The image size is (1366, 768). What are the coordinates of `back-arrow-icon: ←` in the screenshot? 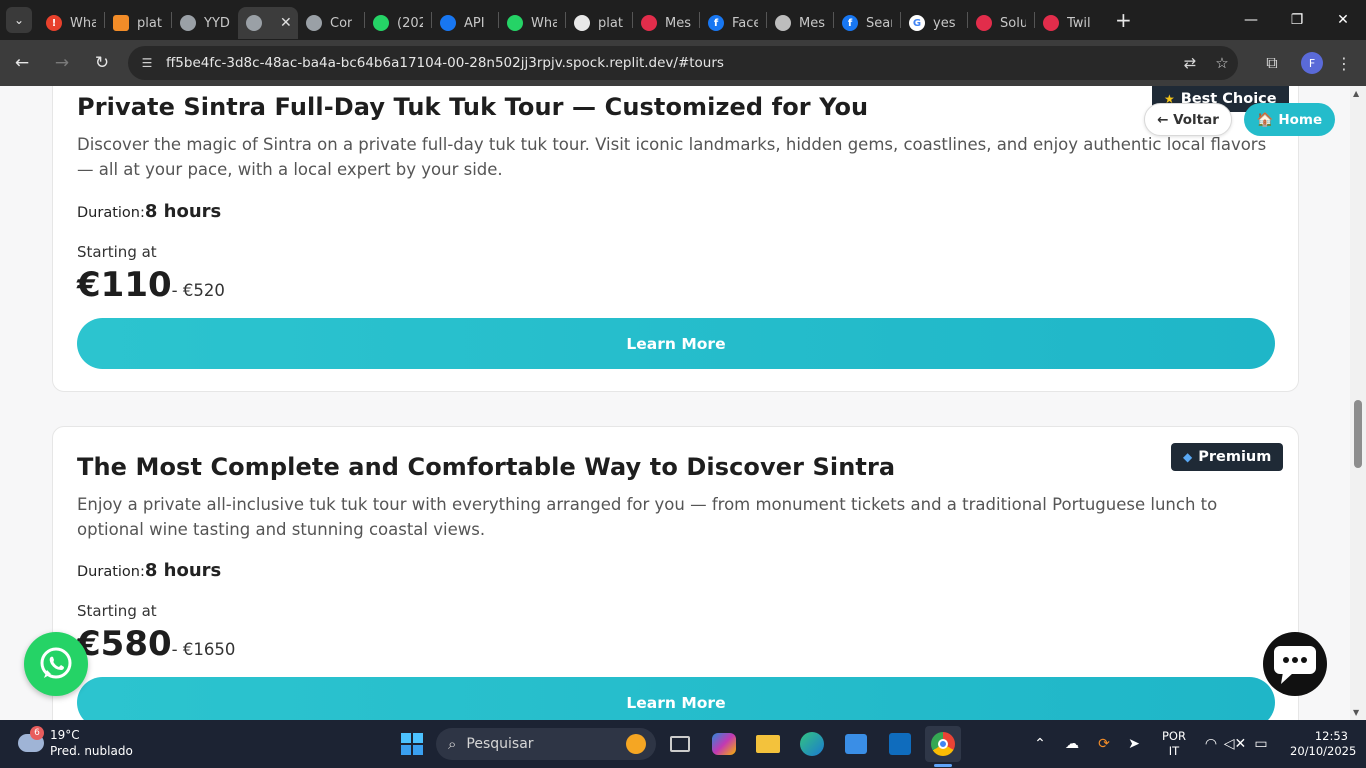 It's located at (22, 63).